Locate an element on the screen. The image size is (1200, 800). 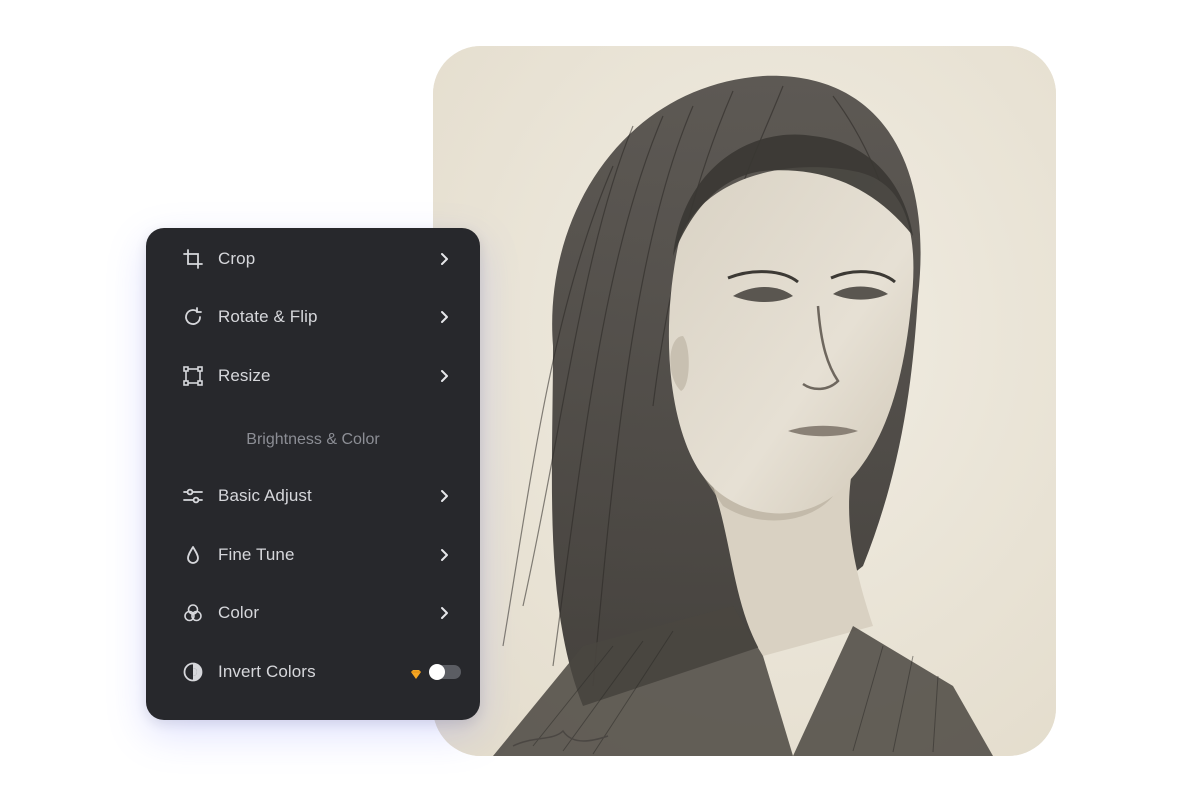
droplet-icon is located at coordinates (193, 555).